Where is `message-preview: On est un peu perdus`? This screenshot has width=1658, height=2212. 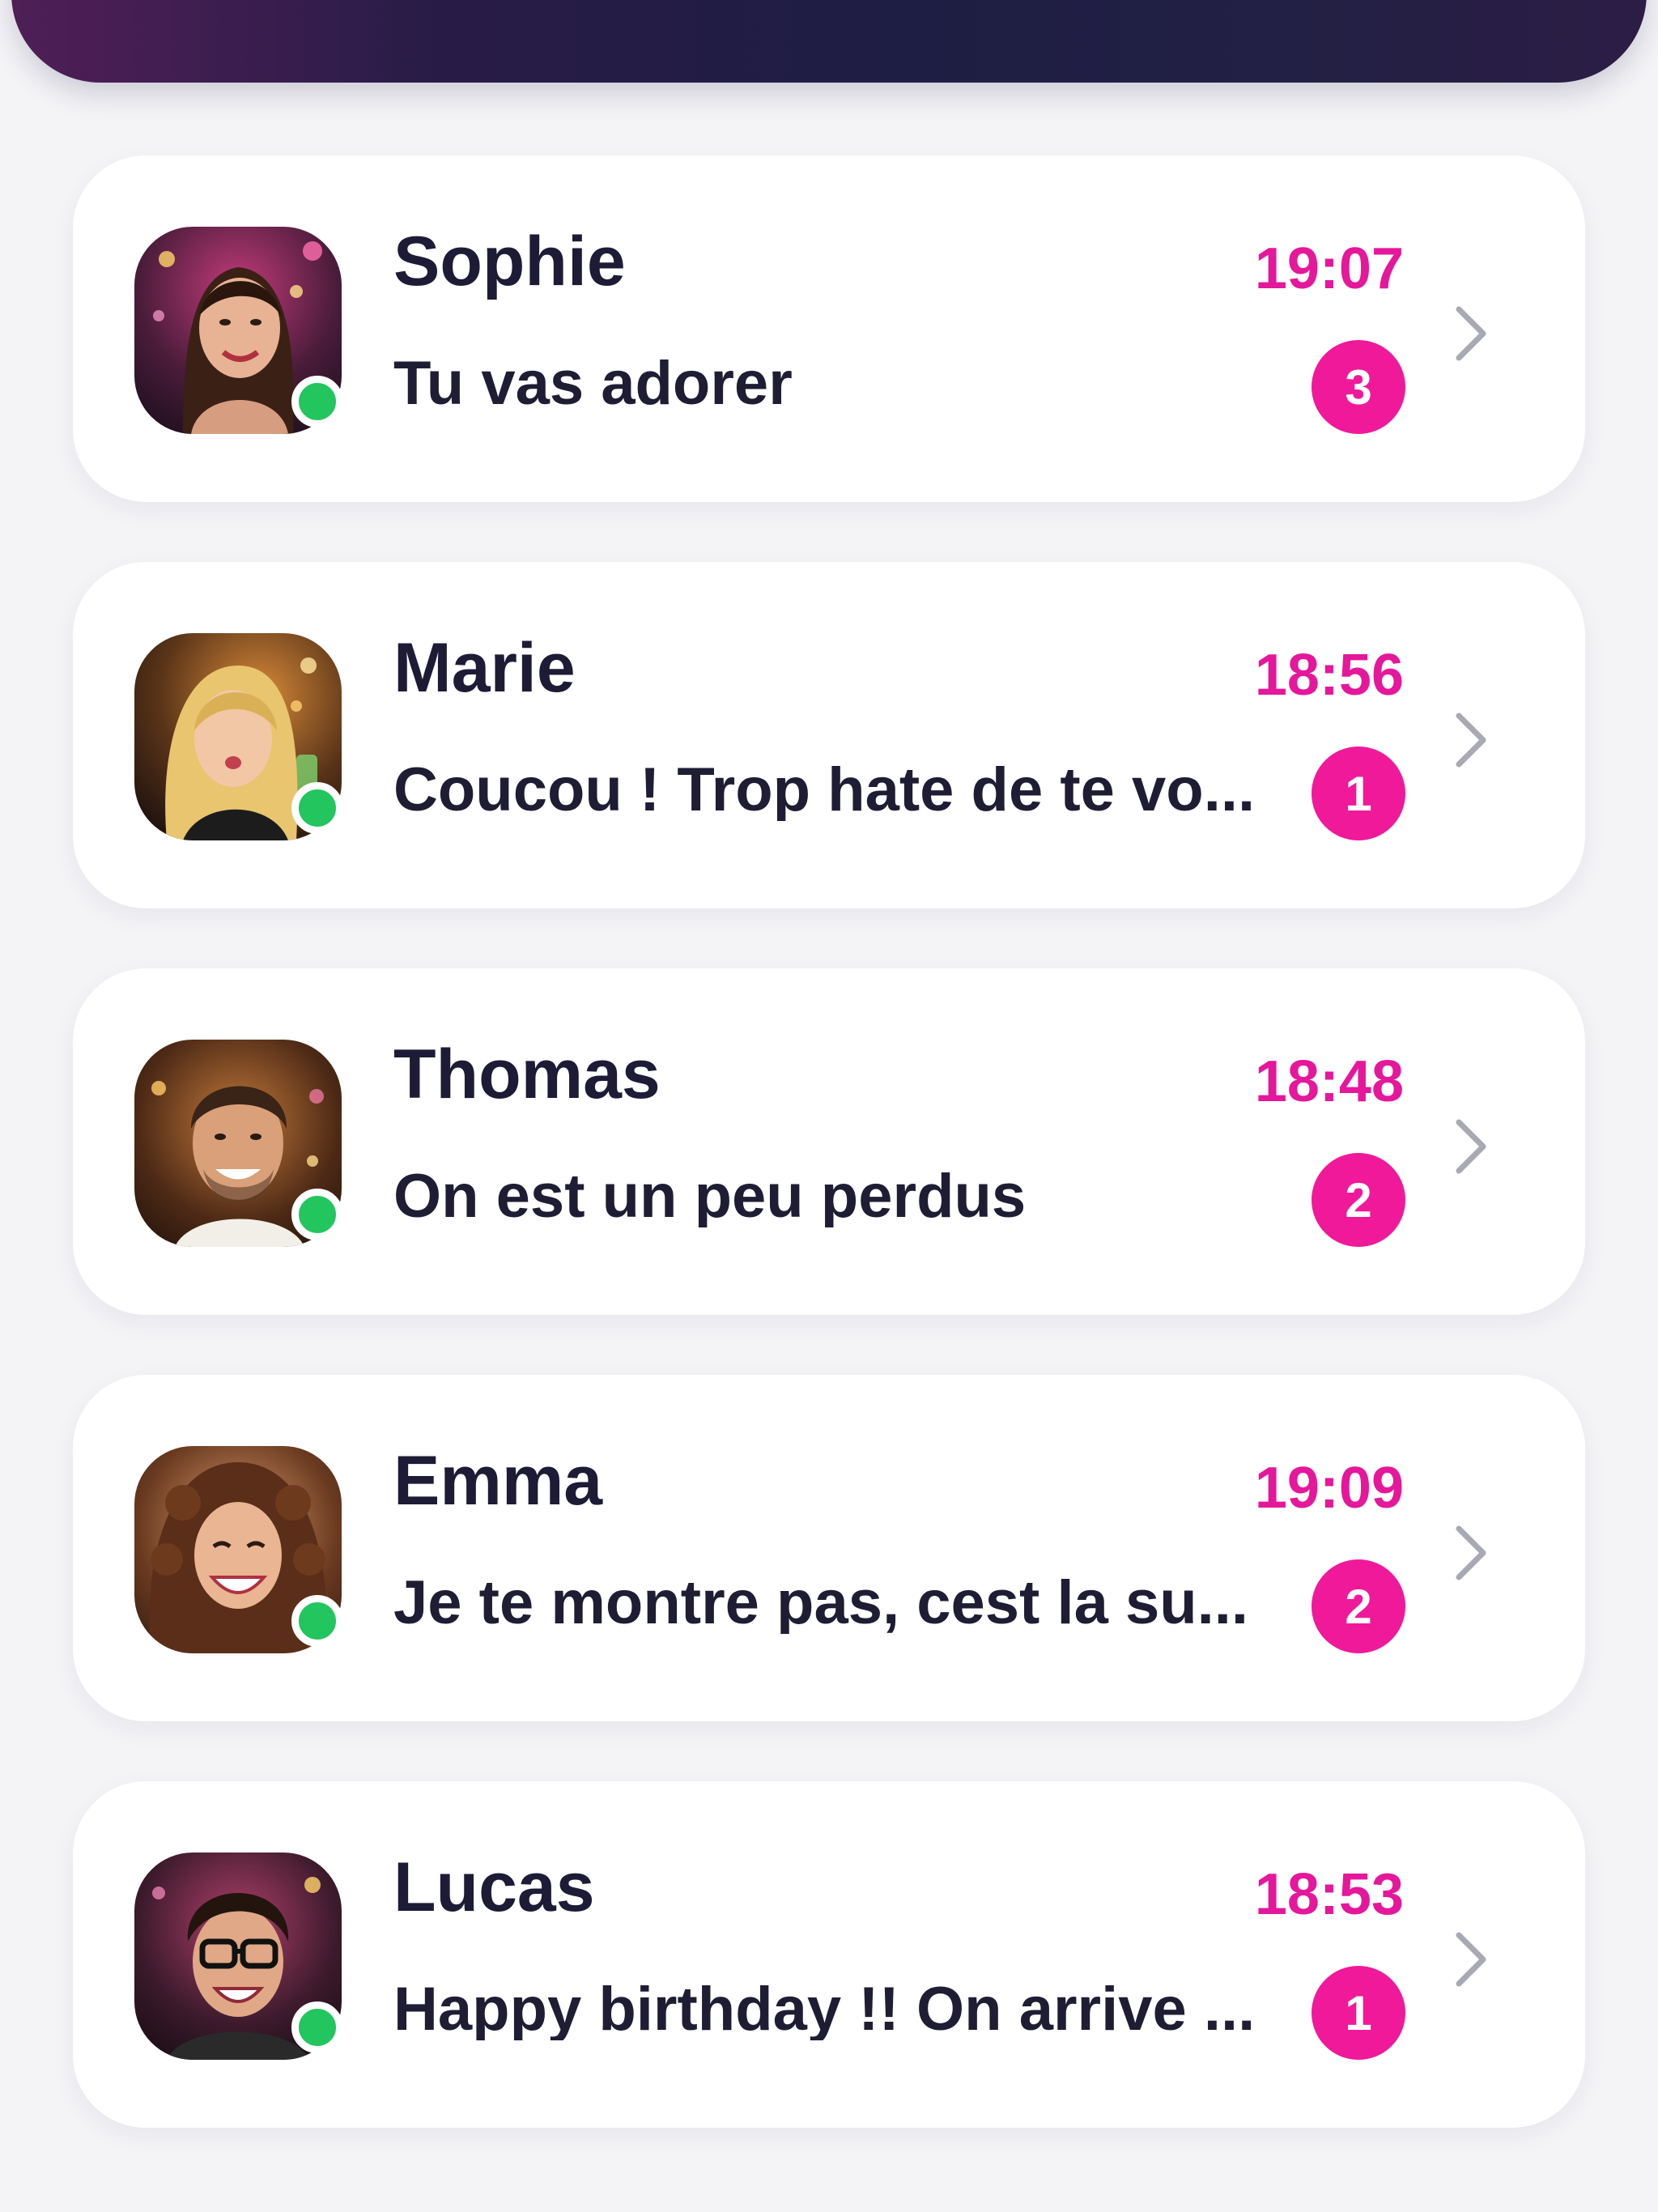
message-preview: On est un peu perdus is located at coordinates (710, 1196).